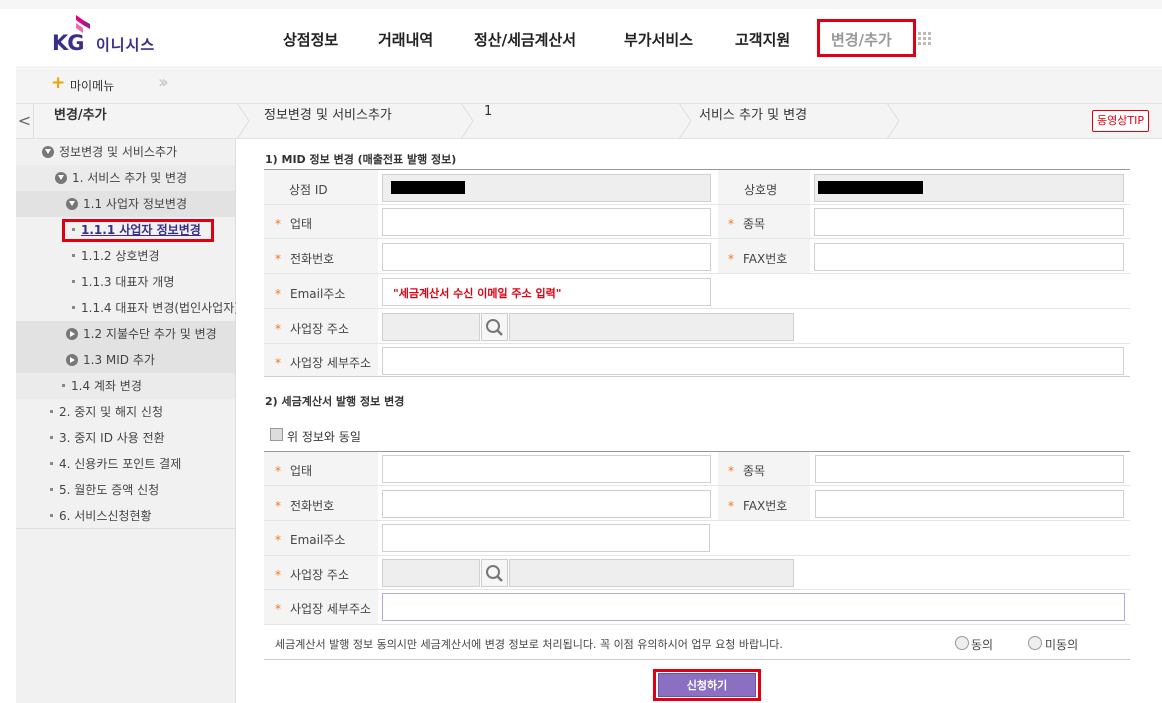 The height and width of the screenshot is (703, 1162). What do you see at coordinates (405, 39) in the screenshot?
I see `gnb-transactions: 거래내역` at bounding box center [405, 39].